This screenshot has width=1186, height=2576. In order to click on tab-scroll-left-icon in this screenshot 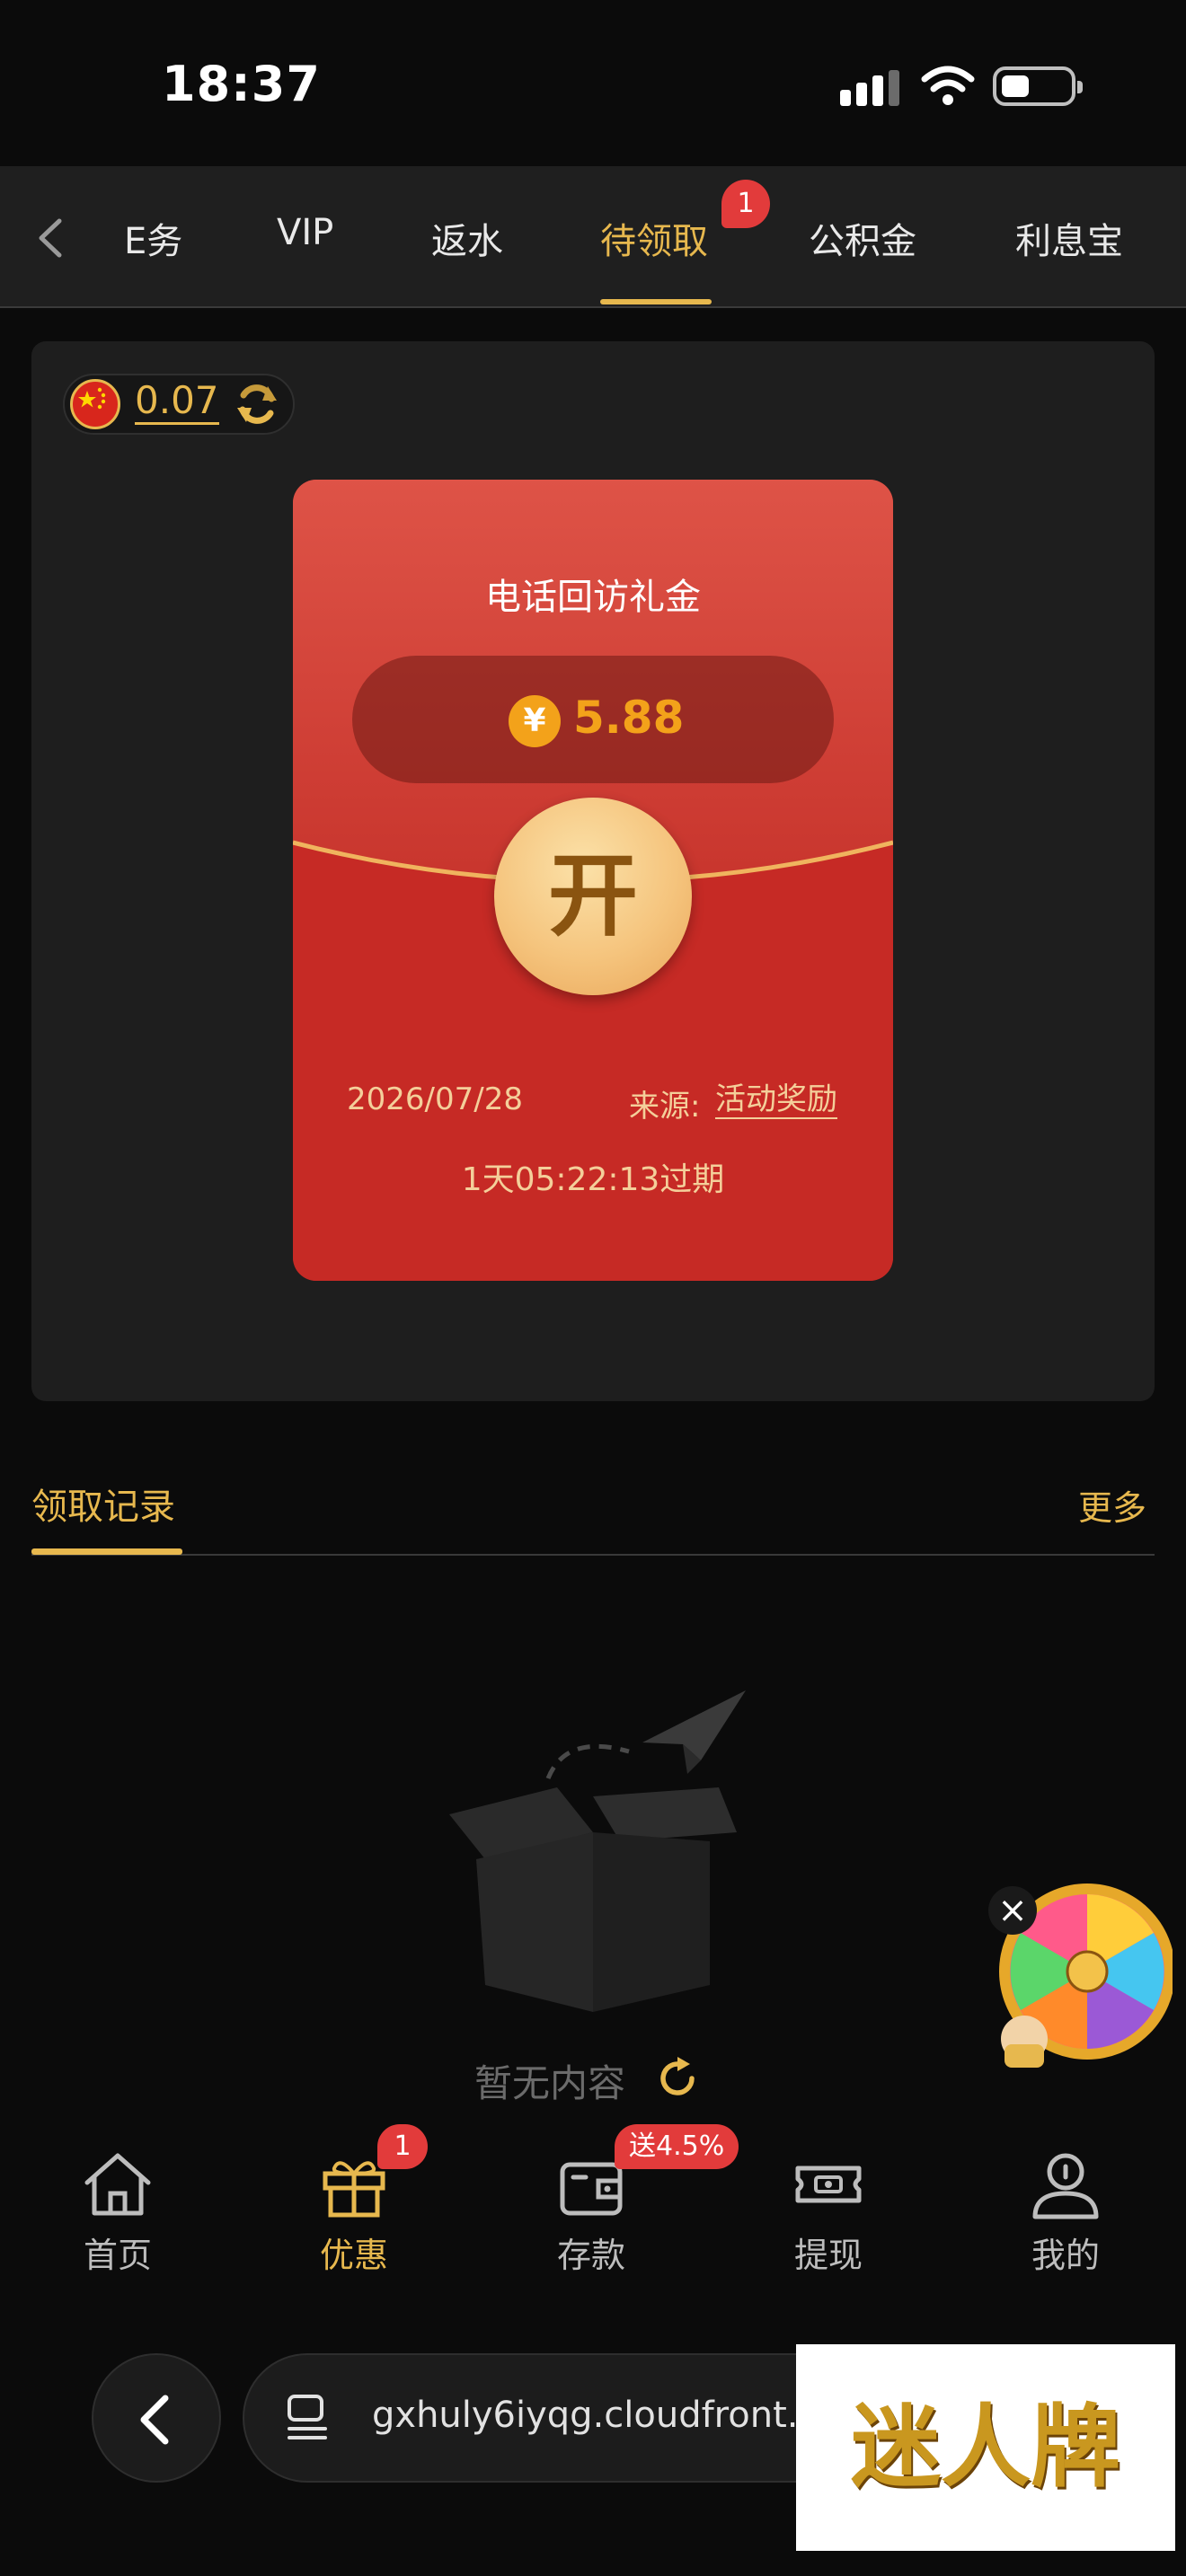, I will do `click(51, 238)`.